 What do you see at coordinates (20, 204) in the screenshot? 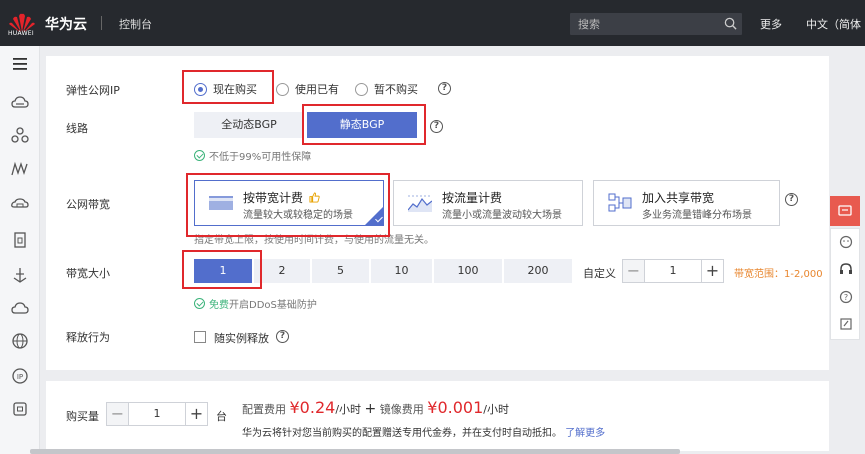
I see `database-icon` at bounding box center [20, 204].